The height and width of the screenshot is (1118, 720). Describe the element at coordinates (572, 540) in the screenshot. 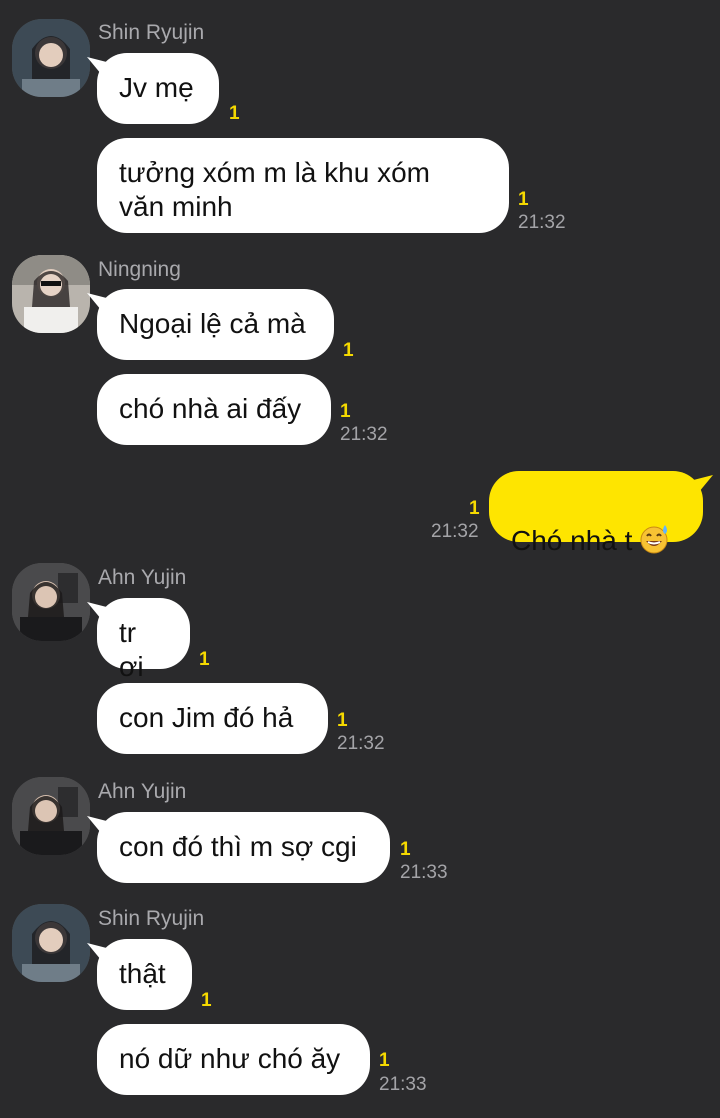

I see `message-text: Chó nhà t` at that location.